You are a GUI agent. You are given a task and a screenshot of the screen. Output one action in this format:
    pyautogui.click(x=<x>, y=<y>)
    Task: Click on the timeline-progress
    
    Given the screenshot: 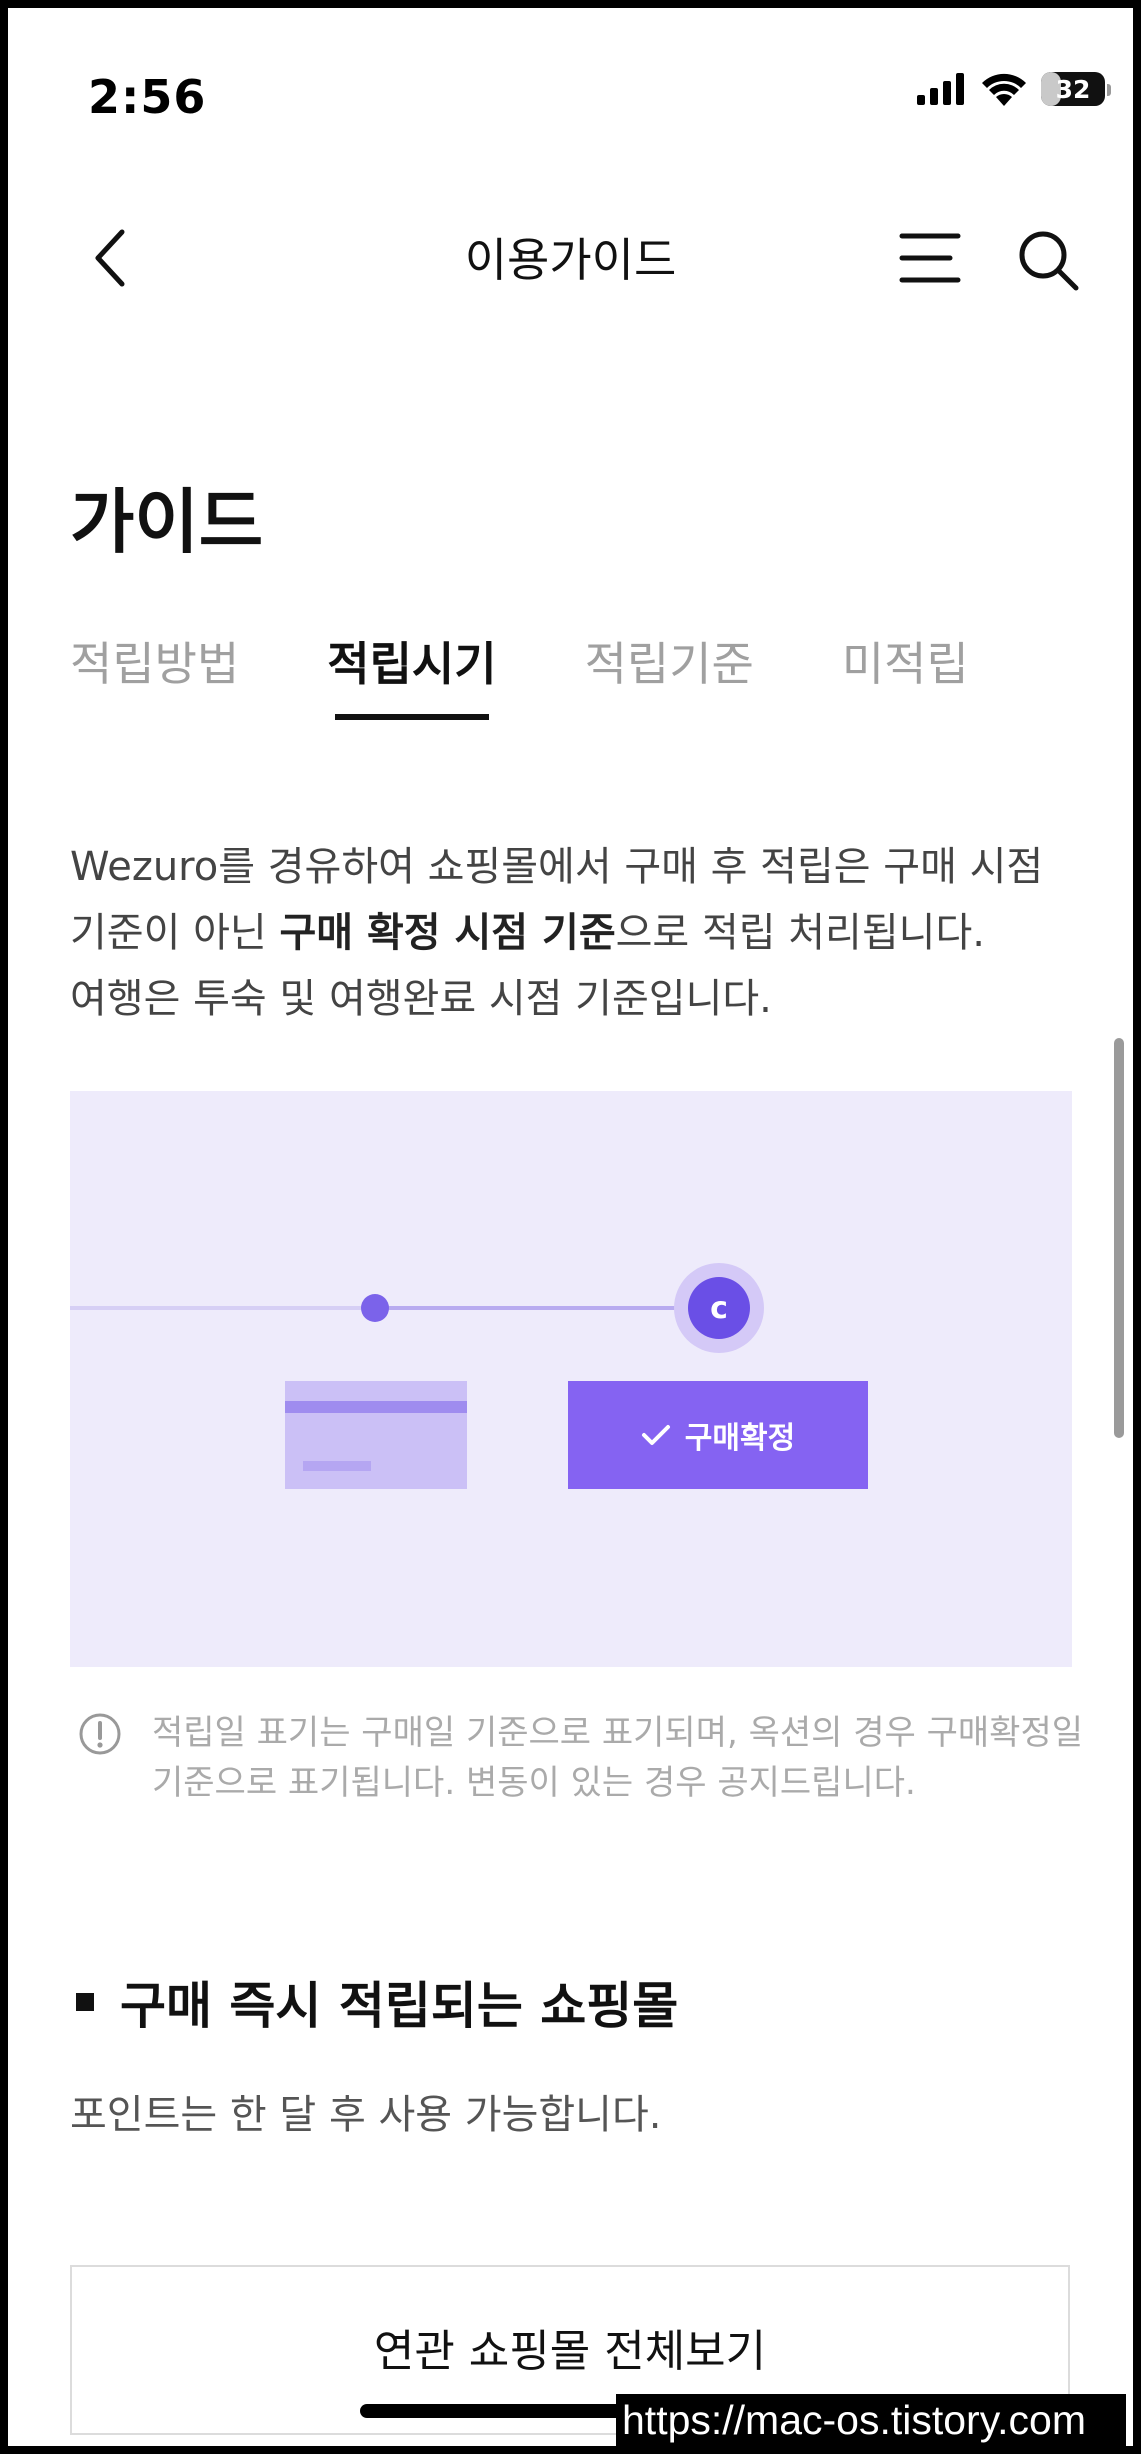 What is the action you would take?
    pyautogui.click(x=527, y=1308)
    